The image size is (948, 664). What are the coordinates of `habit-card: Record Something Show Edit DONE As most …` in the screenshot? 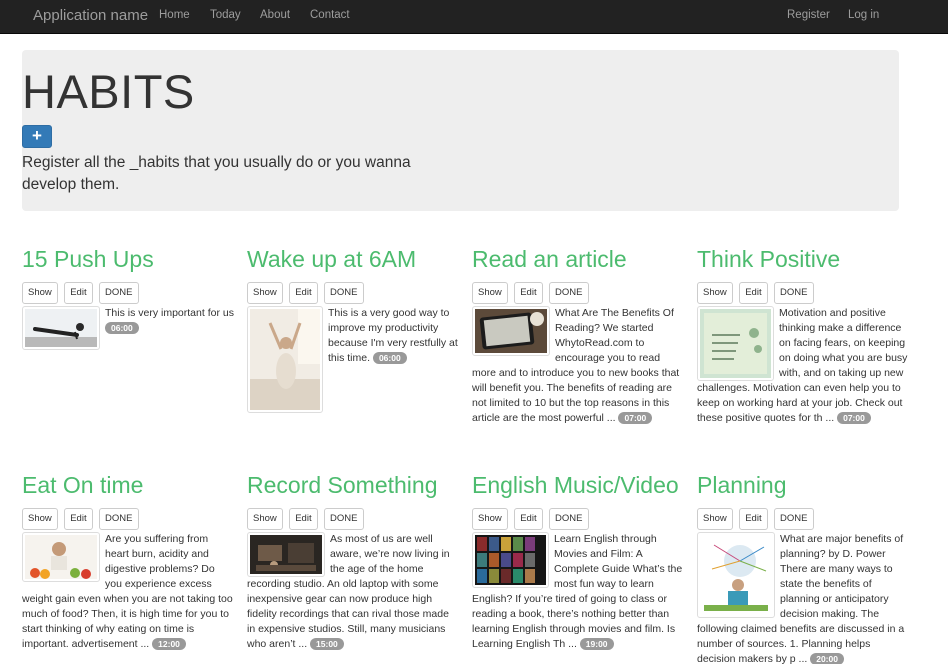 It's located at (353, 562).